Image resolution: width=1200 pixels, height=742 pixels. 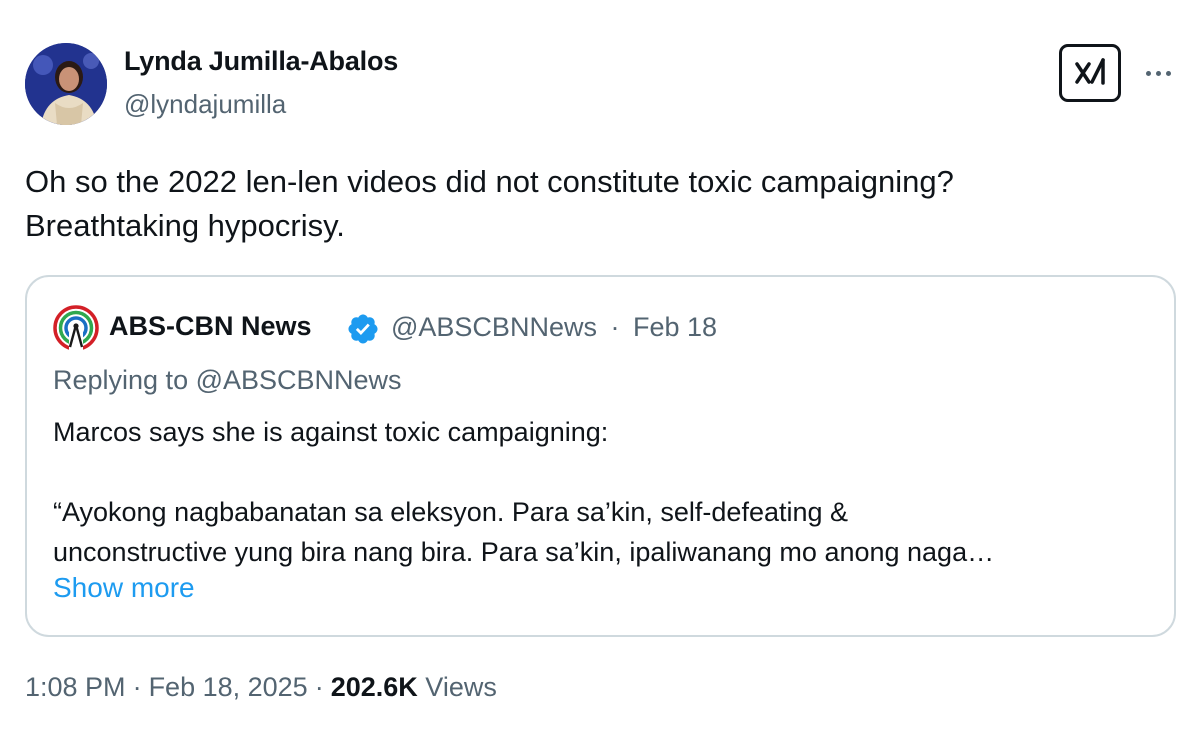 What do you see at coordinates (363, 329) in the screenshot?
I see `verified-badge-icon` at bounding box center [363, 329].